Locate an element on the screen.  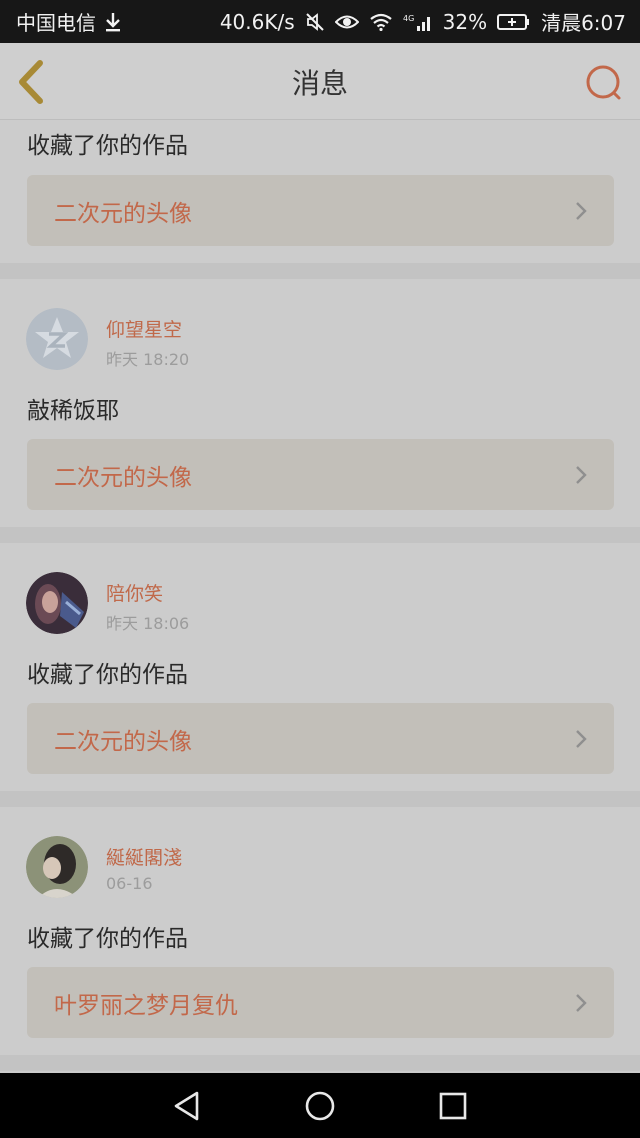
search-icon is located at coordinates (603, 82).